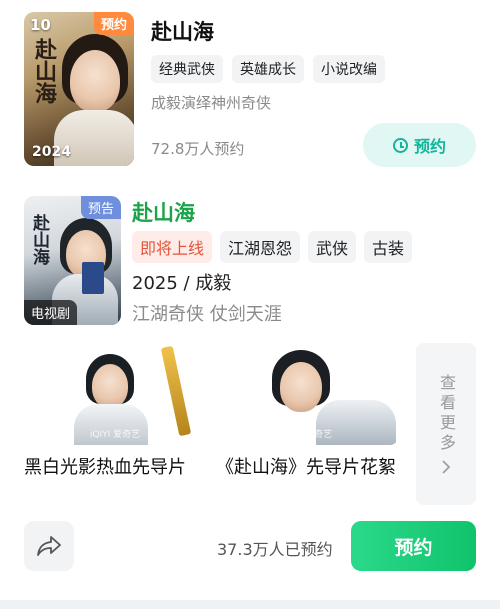  Describe the element at coordinates (309, 468) in the screenshot. I see `trailer-title: 《赴山海》先导片花絮` at that location.